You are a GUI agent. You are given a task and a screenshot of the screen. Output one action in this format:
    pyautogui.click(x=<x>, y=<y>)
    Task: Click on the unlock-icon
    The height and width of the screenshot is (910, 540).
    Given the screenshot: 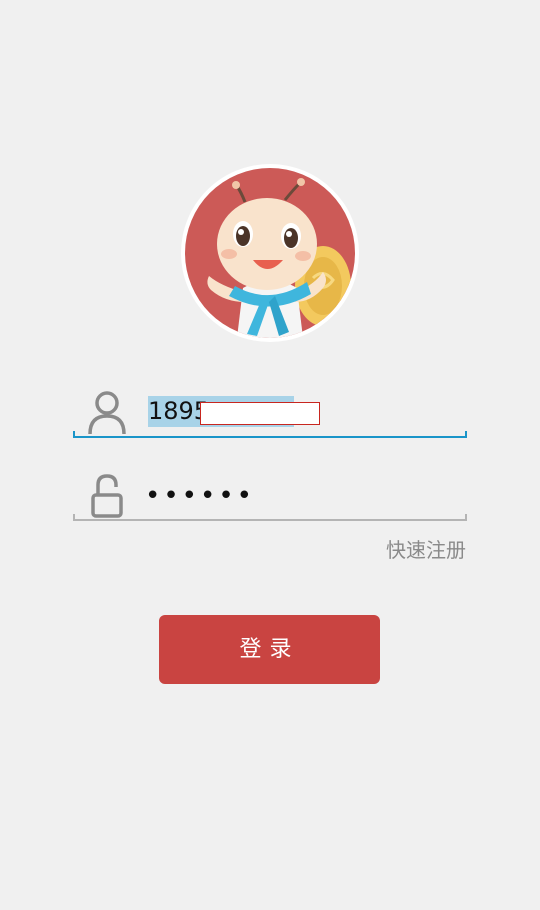 What is the action you would take?
    pyautogui.click(x=107, y=496)
    